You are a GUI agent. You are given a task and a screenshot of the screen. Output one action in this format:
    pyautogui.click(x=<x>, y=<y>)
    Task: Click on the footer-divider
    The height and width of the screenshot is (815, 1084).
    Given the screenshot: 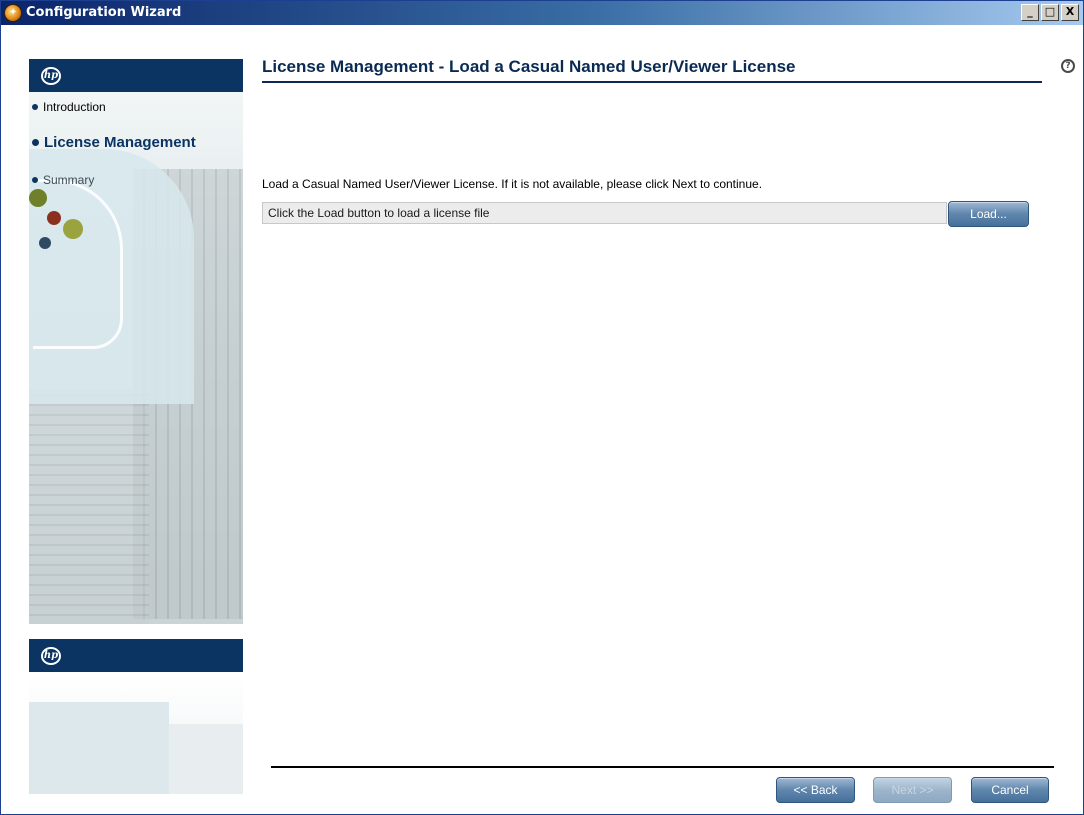 What is the action you would take?
    pyautogui.click(x=662, y=767)
    